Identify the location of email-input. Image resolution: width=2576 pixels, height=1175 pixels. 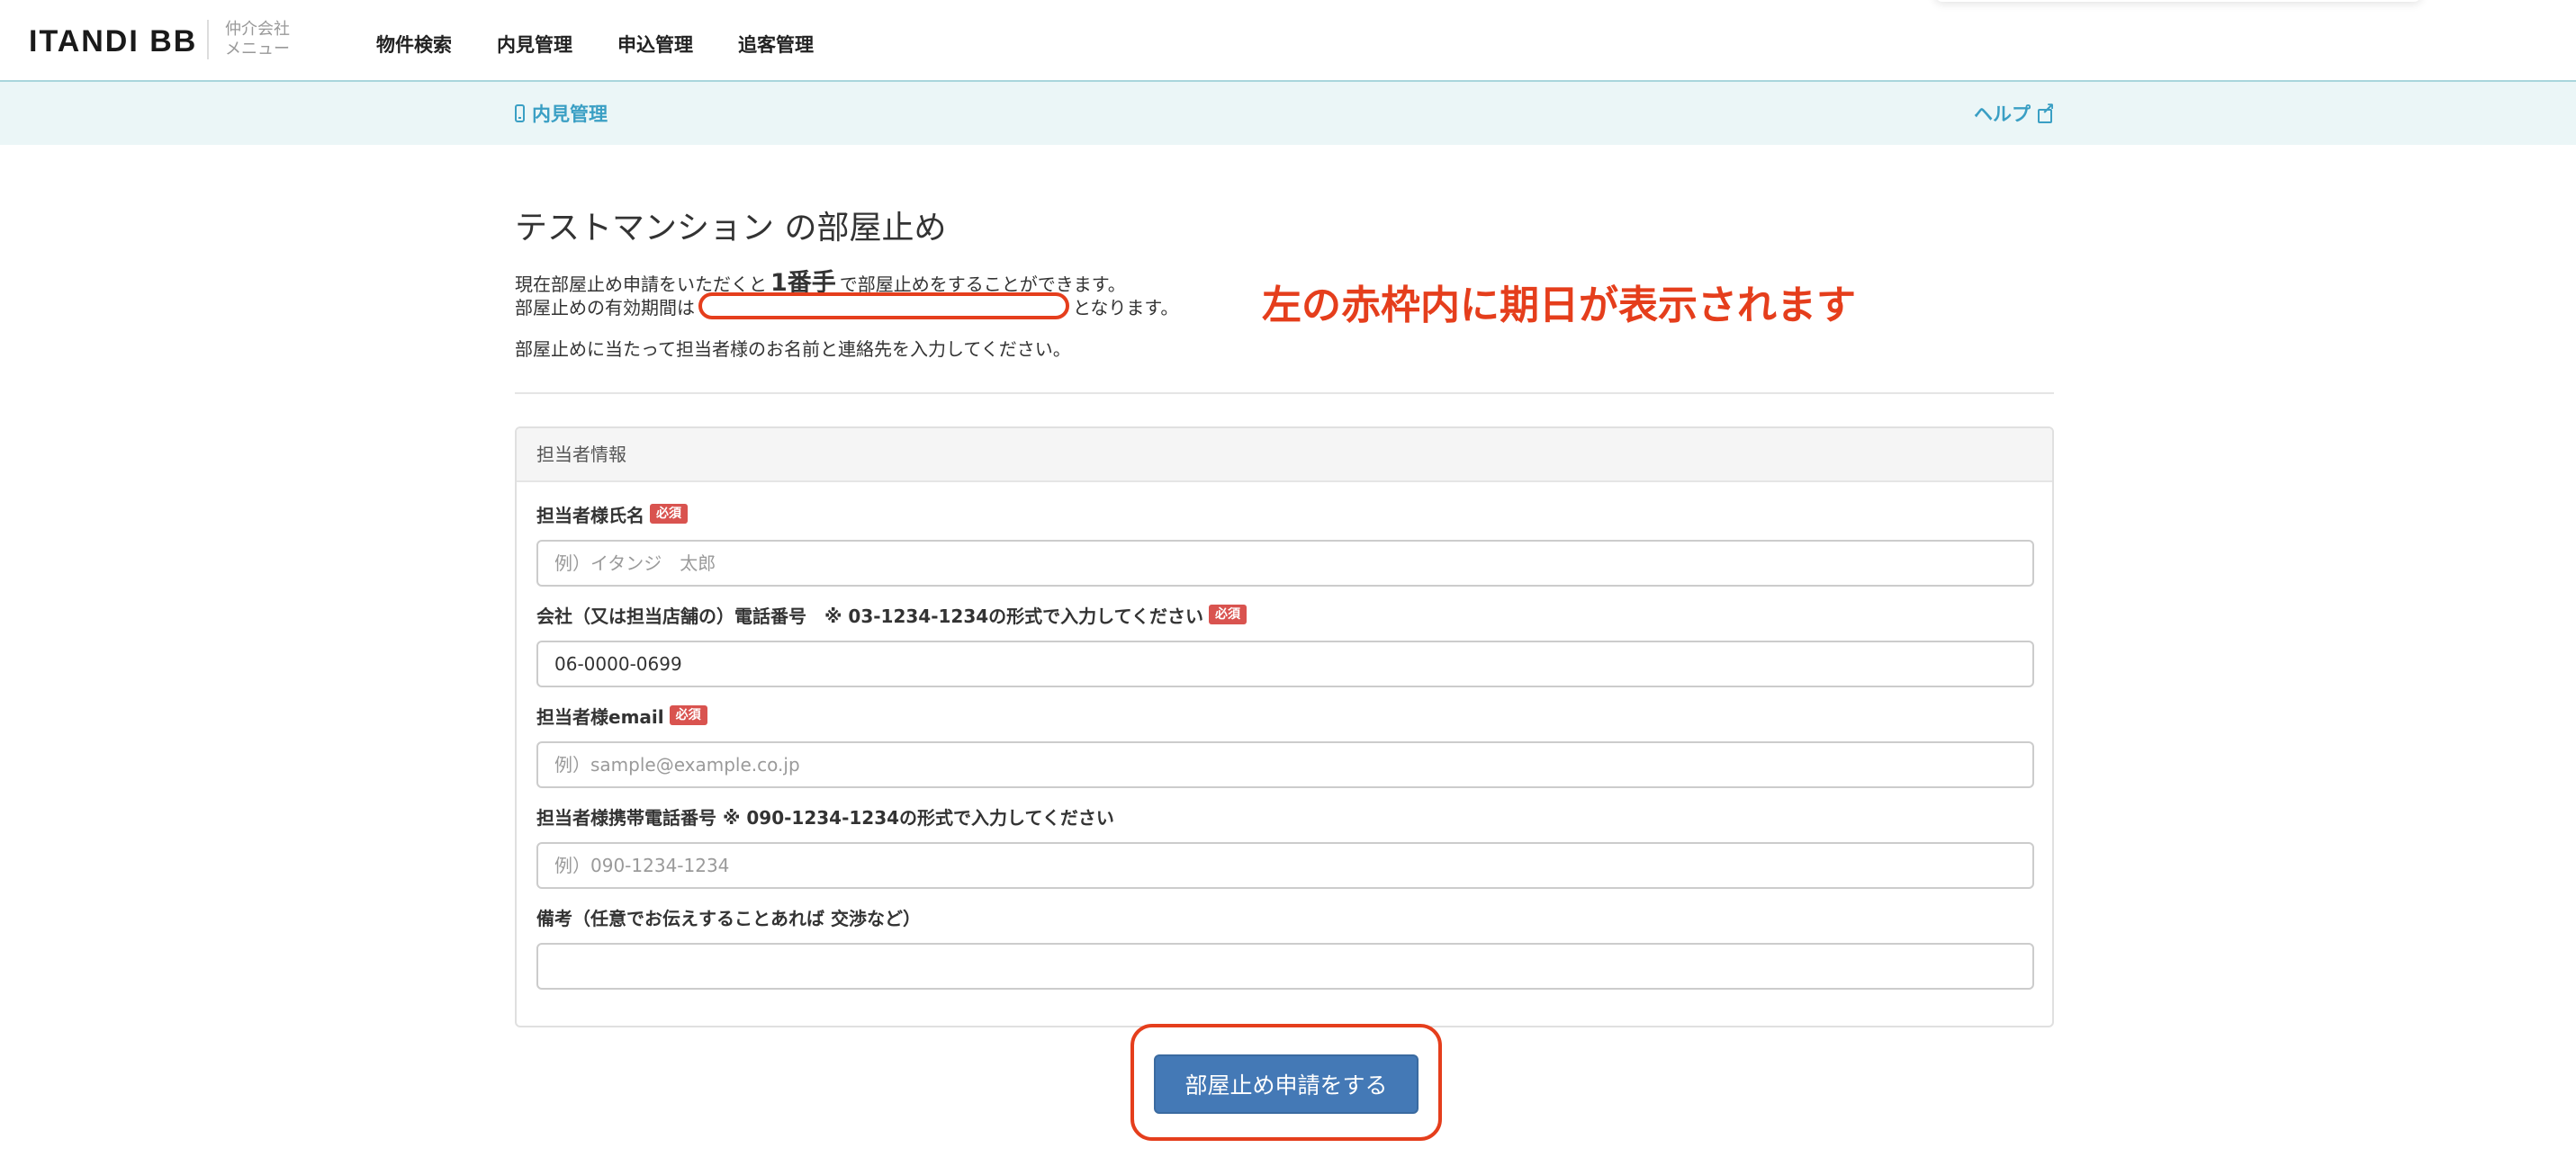
(1285, 765).